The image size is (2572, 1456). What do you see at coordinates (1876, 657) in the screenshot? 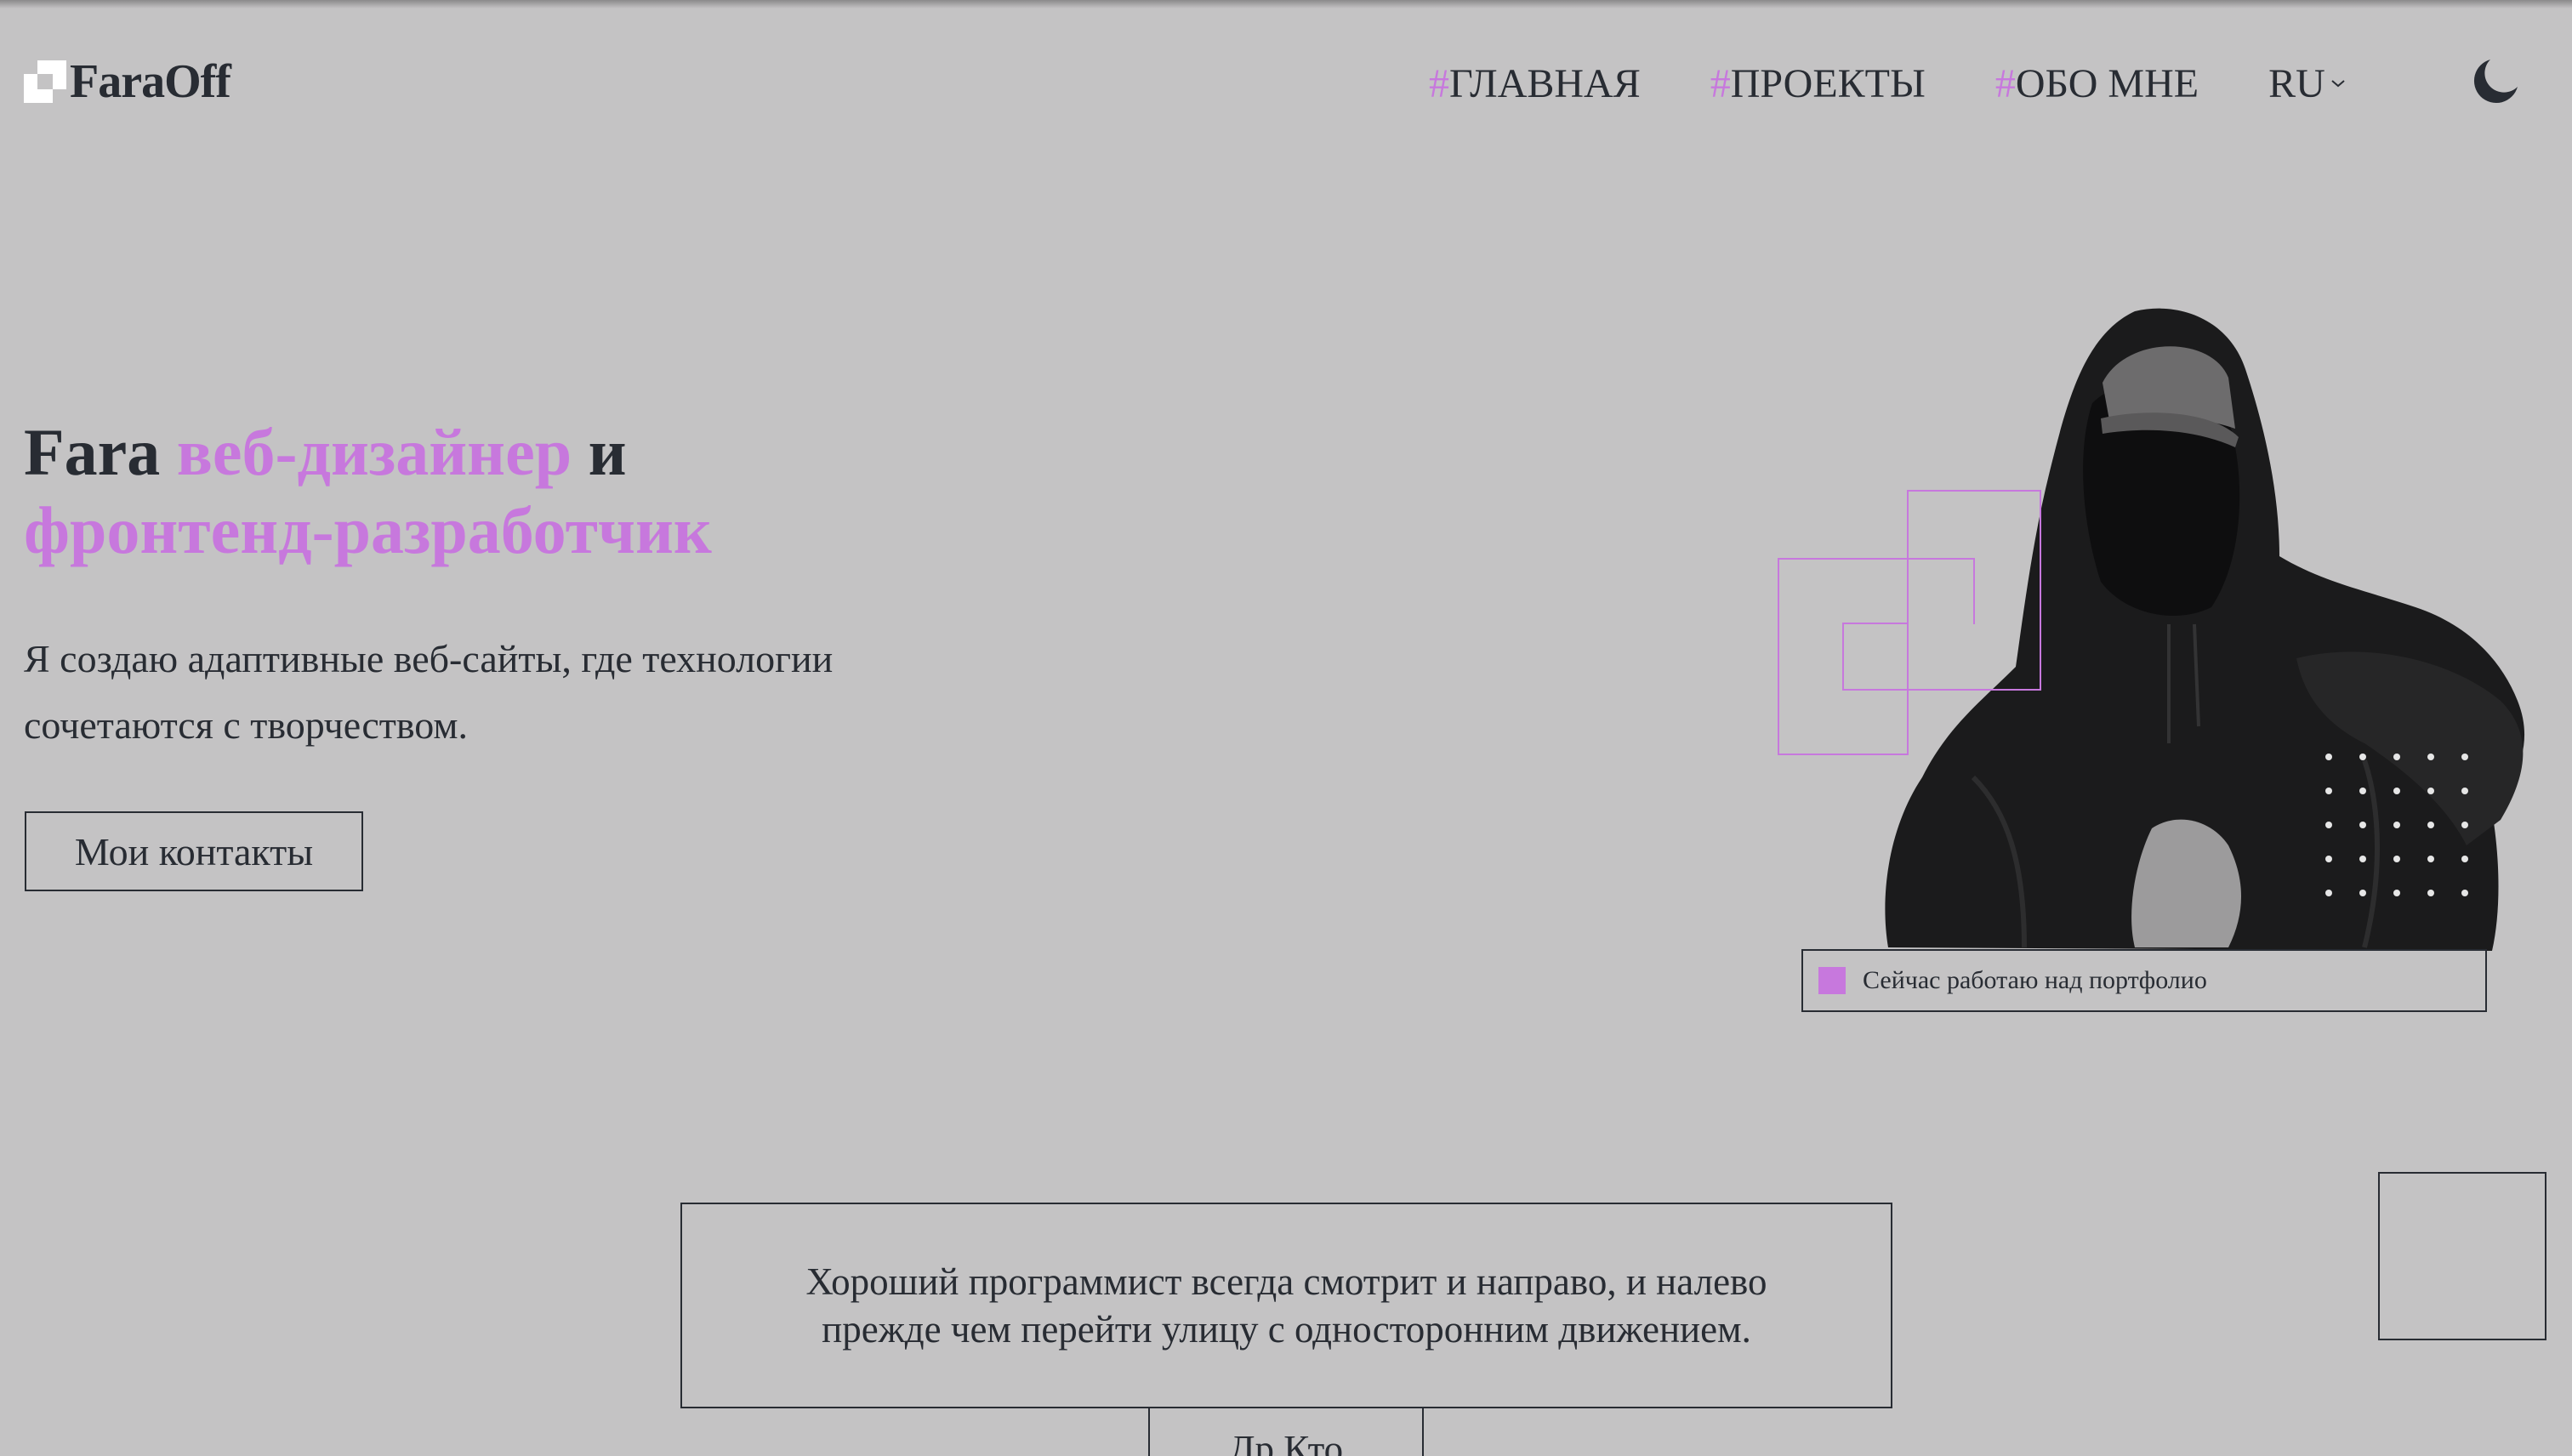
I see `decor-outline-square` at bounding box center [1876, 657].